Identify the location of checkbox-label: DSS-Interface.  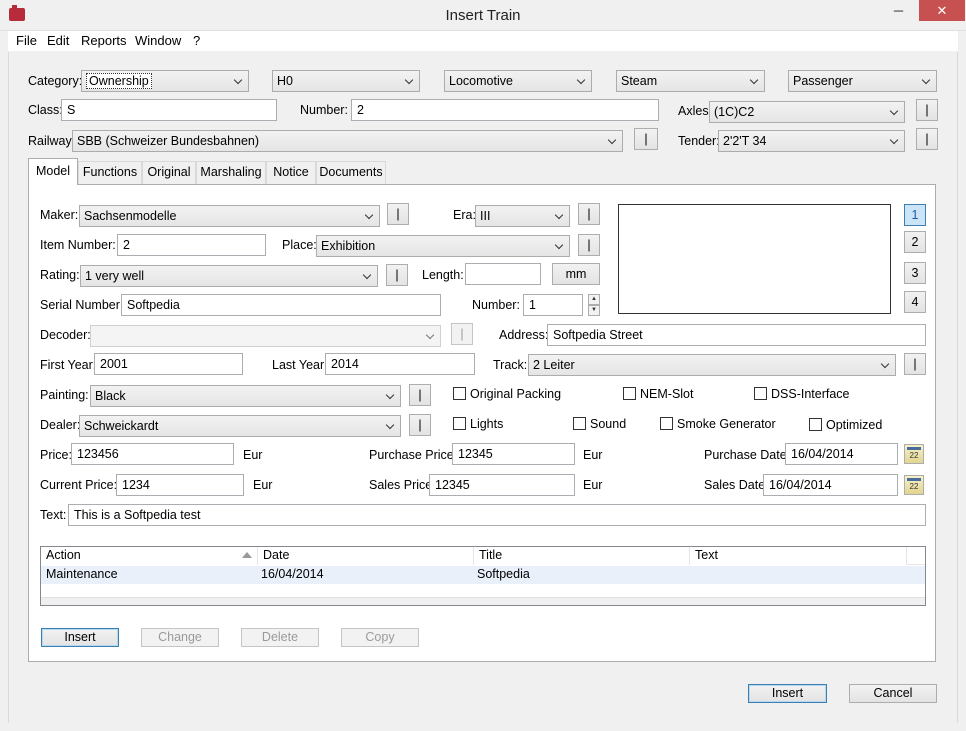
(810, 394).